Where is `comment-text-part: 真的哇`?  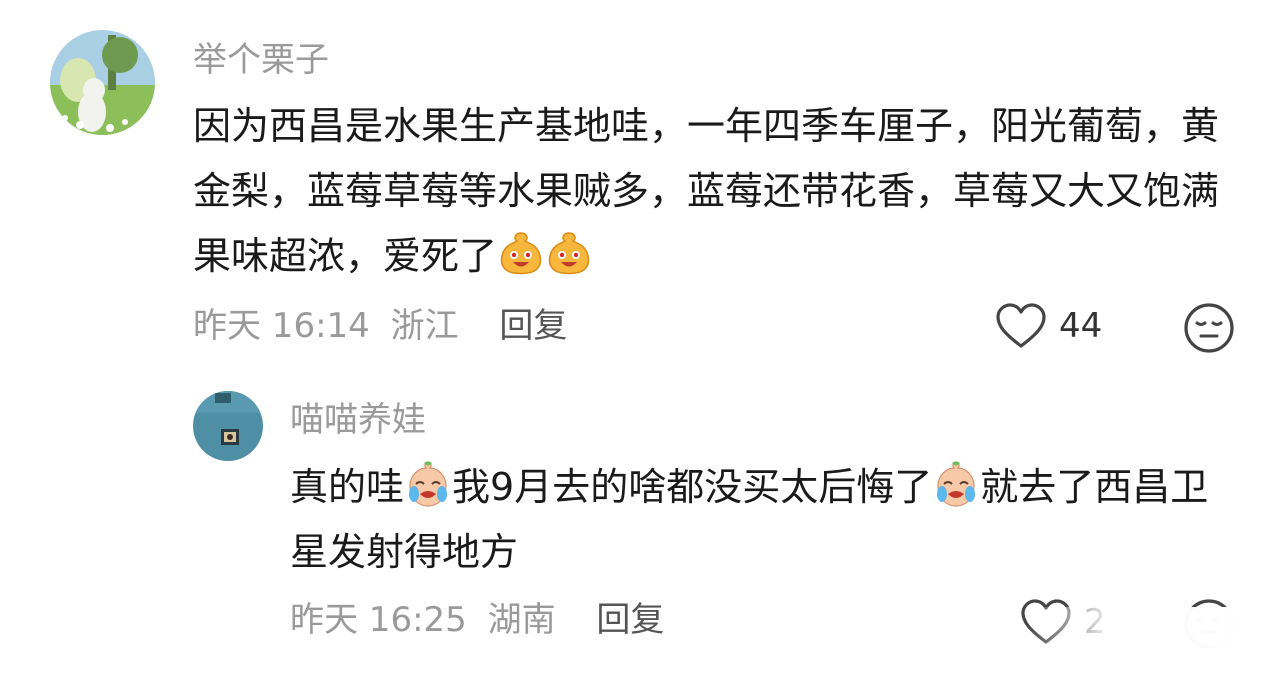
comment-text-part: 真的哇 is located at coordinates (347, 487).